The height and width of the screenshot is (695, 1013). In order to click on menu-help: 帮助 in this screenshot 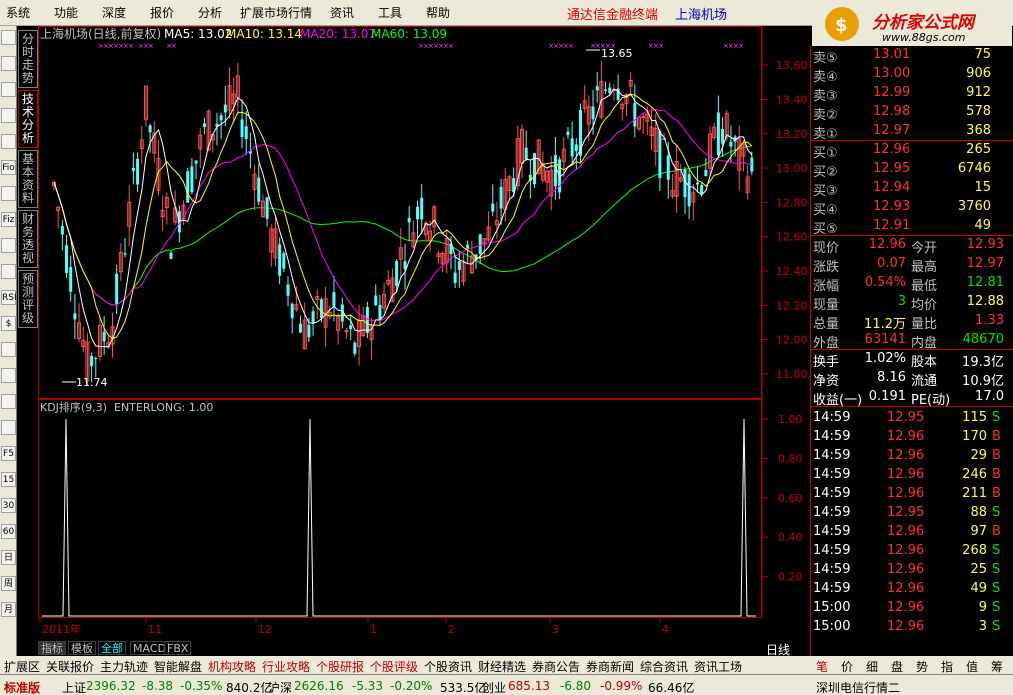, I will do `click(438, 12)`.